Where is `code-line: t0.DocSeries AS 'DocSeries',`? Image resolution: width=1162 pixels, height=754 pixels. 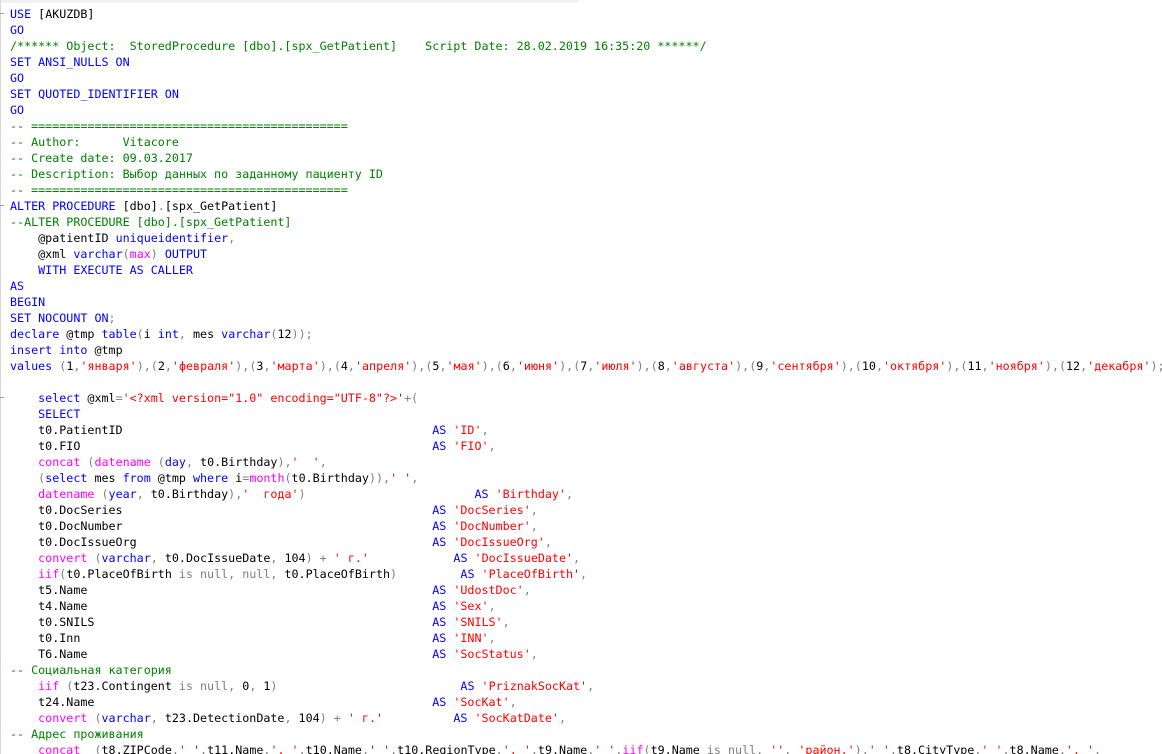 code-line: t0.DocSeries AS 'DocSeries', is located at coordinates (586, 510).